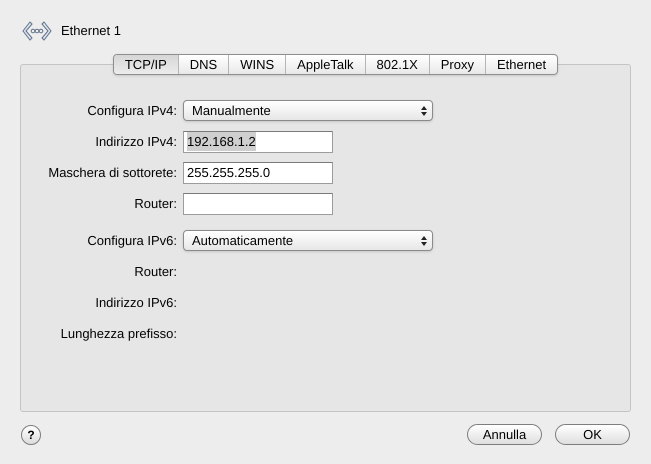 The height and width of the screenshot is (464, 651). Describe the element at coordinates (135, 141) in the screenshot. I see `field-label: Indirizzo IPv4:` at that location.